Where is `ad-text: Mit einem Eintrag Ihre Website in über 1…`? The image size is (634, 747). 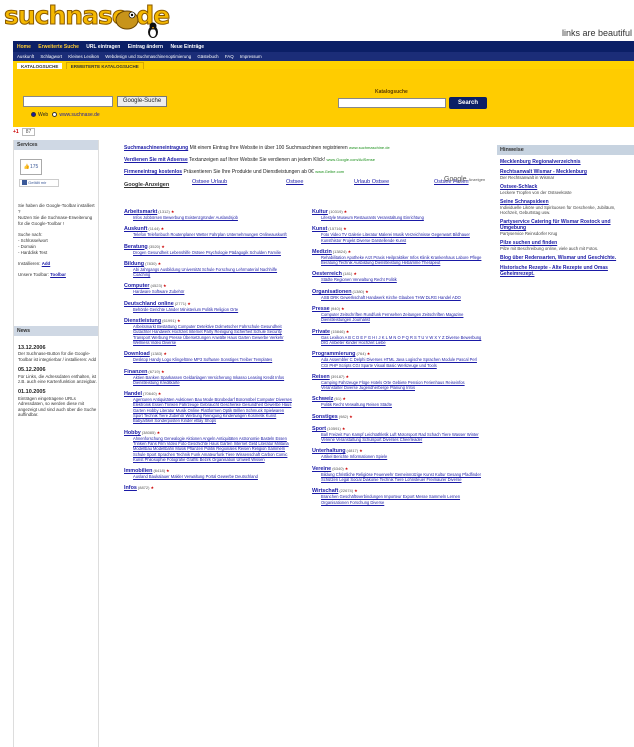 ad-text: Mit einem Eintrag Ihre Website in über 1… is located at coordinates (268, 148).